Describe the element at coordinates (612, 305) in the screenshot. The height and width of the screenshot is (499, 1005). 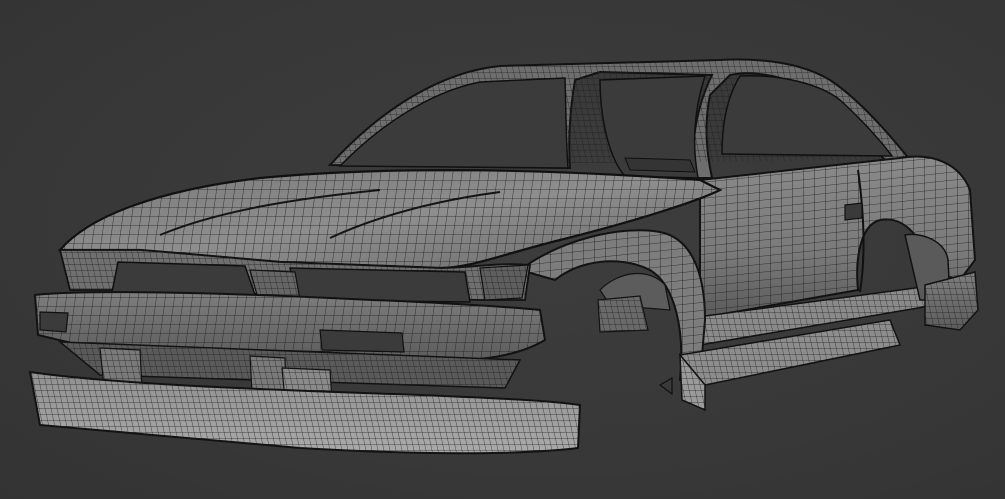
I see `front-fender` at that location.